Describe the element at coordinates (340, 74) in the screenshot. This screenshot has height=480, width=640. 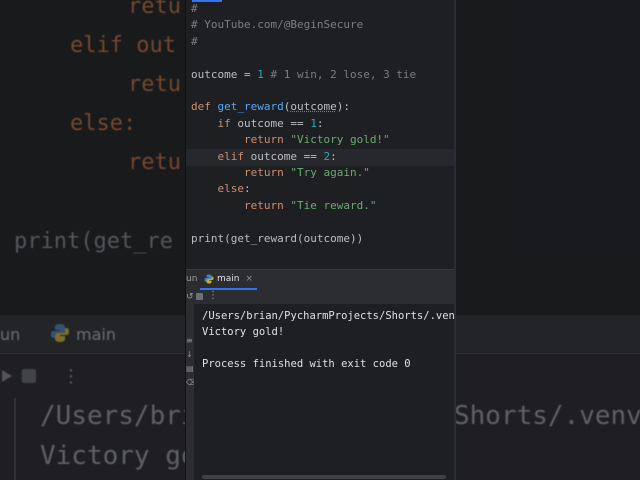
I see `code-token: # 1 win, 2 lose, 3 tie` at that location.